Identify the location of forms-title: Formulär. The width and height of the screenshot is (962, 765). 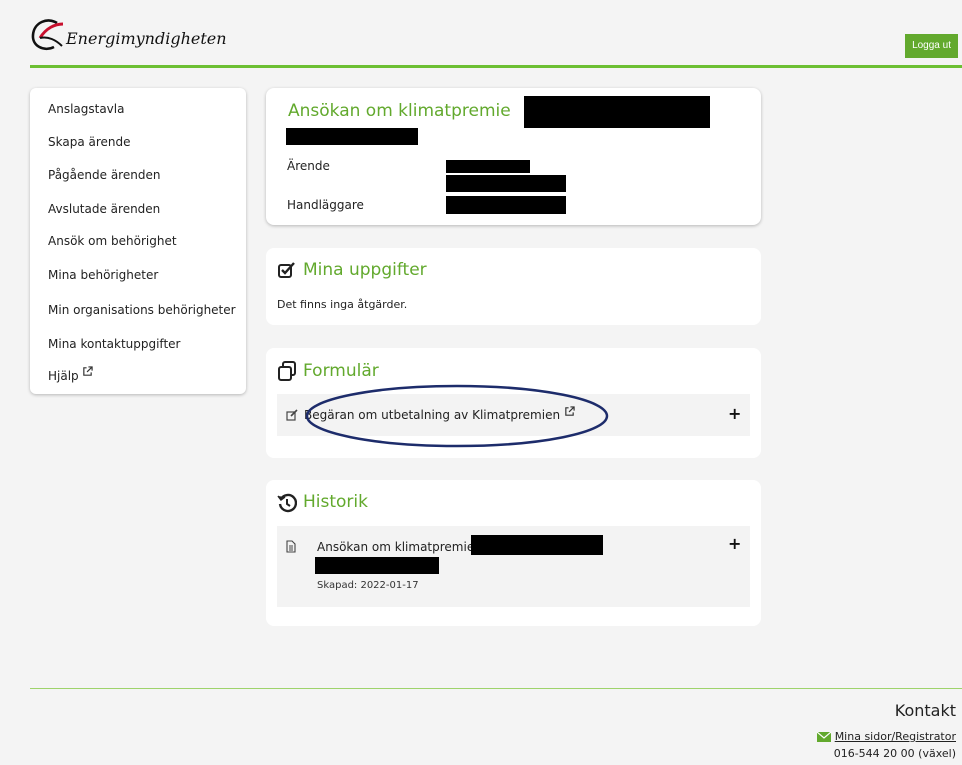
(341, 371).